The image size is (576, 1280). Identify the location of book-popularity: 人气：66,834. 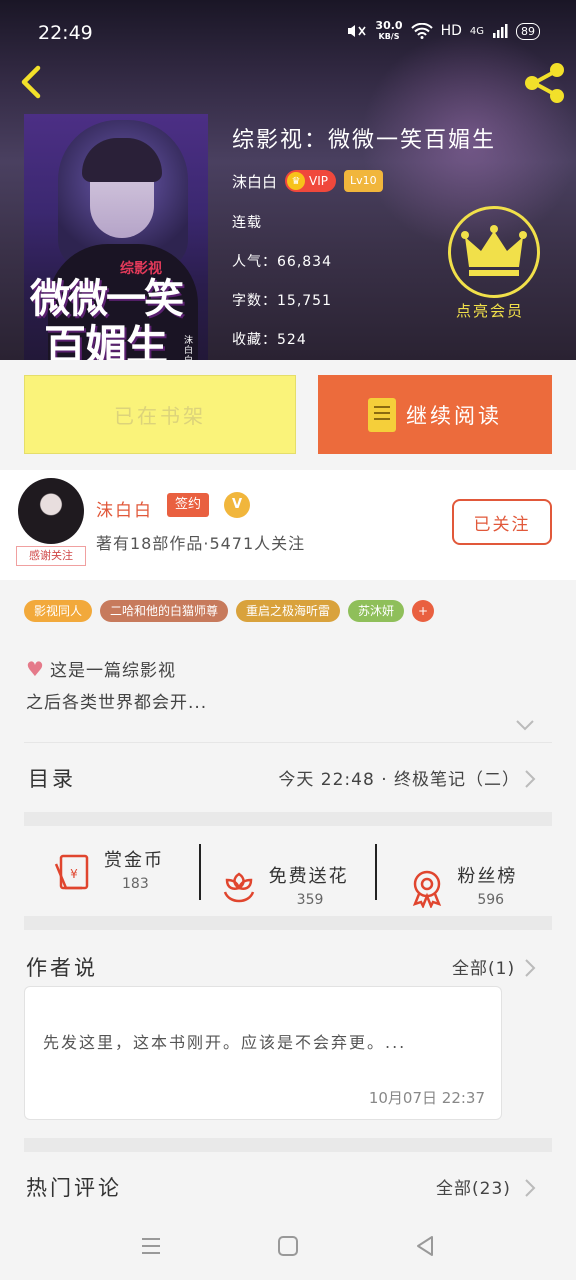
(282, 262).